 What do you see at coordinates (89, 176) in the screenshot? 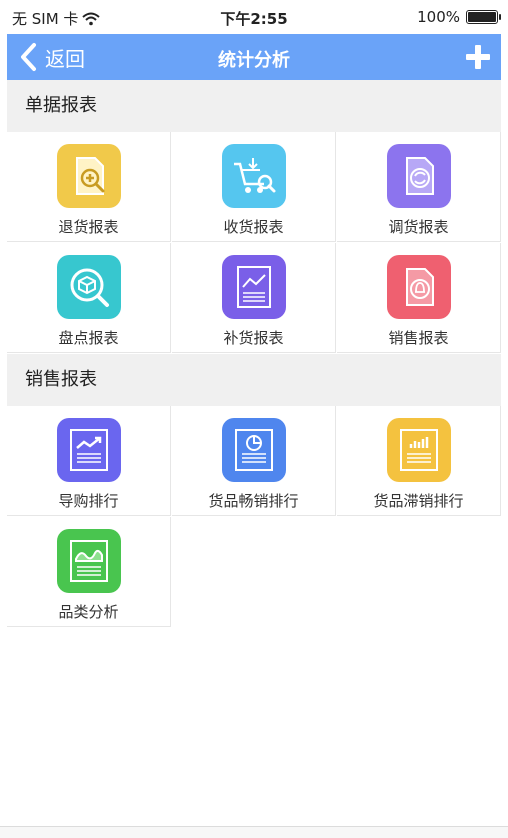
I see `return-report-icon` at bounding box center [89, 176].